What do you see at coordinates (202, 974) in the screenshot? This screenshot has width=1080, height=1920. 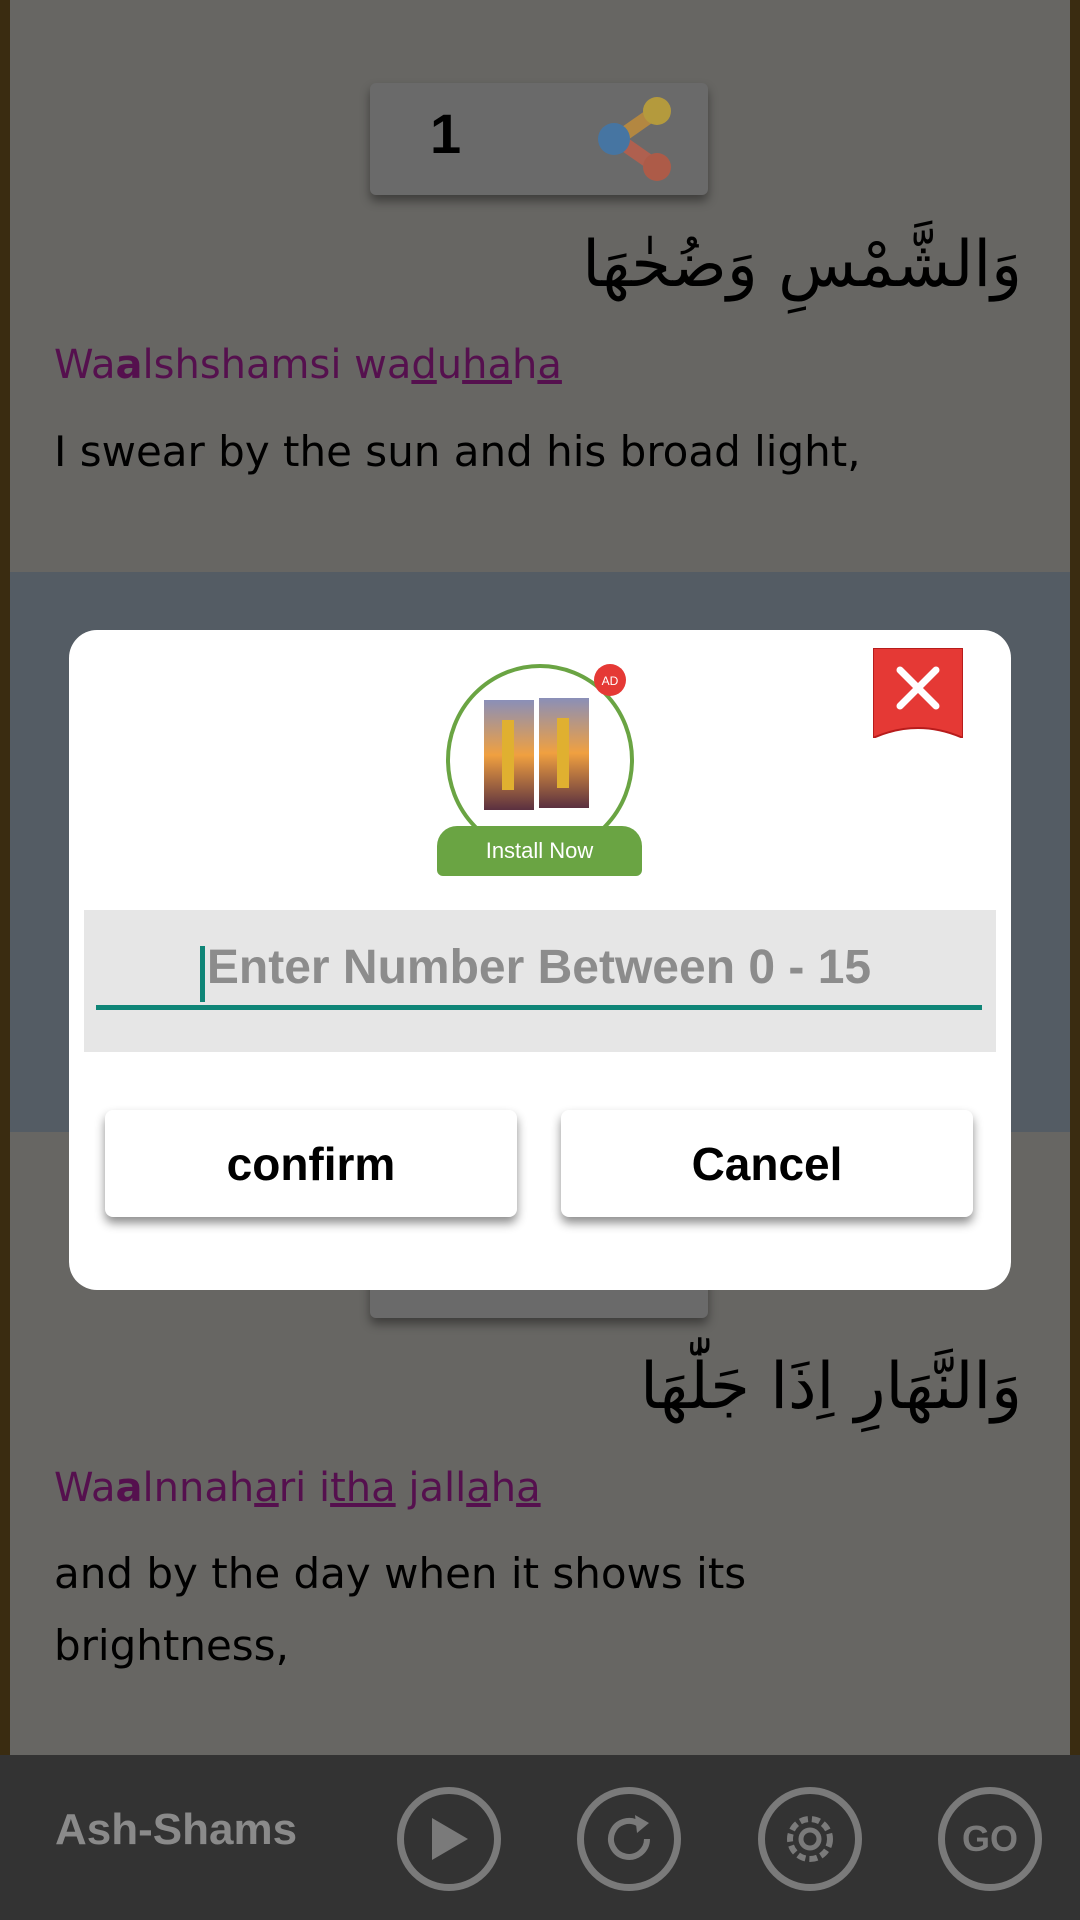 I see `text-caret` at bounding box center [202, 974].